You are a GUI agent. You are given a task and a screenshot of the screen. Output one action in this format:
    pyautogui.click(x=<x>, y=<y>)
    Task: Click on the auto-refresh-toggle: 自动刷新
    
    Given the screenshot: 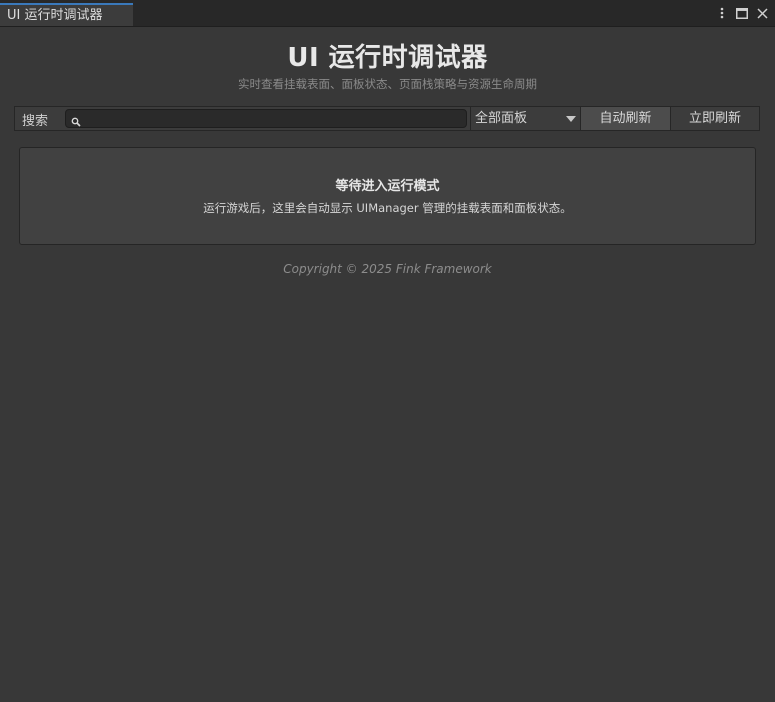 What is the action you would take?
    pyautogui.click(x=625, y=118)
    